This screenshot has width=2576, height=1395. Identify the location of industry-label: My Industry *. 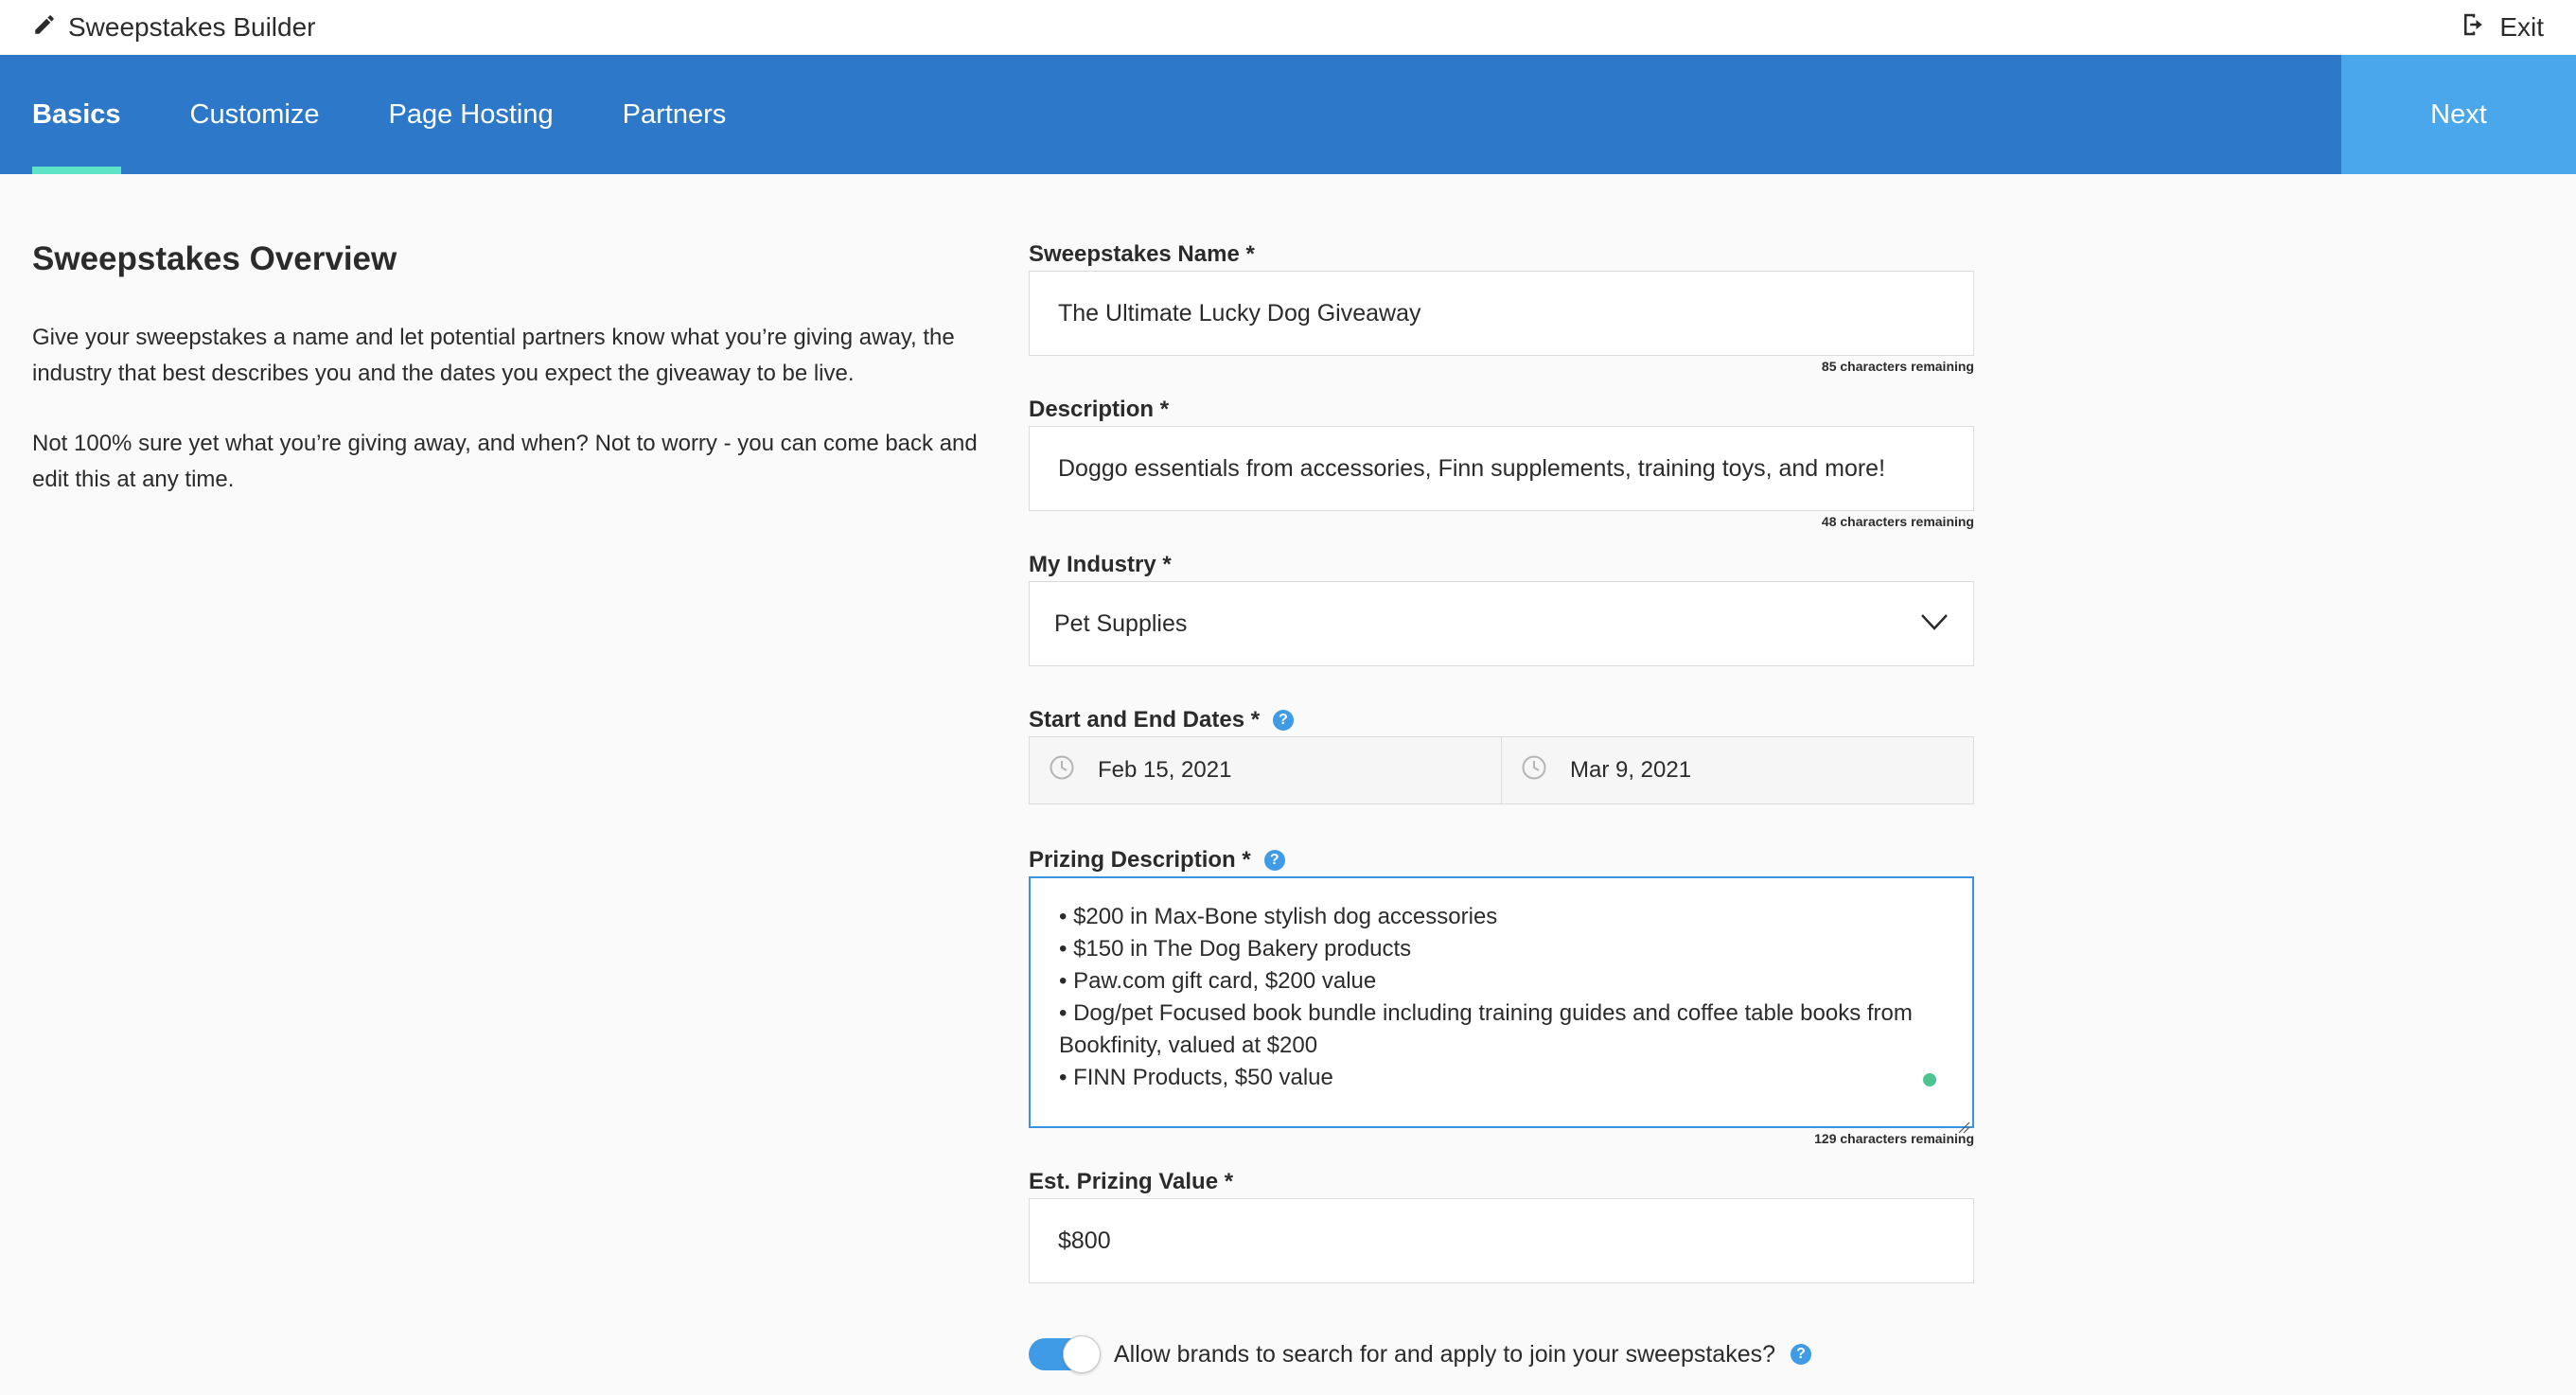
(1501, 565).